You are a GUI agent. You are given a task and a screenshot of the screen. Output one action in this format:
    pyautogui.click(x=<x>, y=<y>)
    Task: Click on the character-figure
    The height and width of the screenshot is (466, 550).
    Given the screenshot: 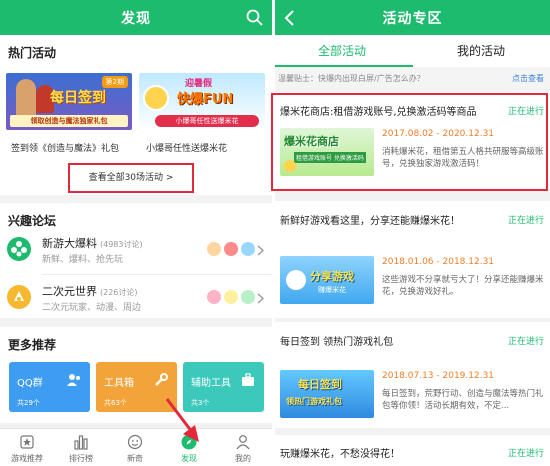 What is the action you would take?
    pyautogui.click(x=26, y=98)
    